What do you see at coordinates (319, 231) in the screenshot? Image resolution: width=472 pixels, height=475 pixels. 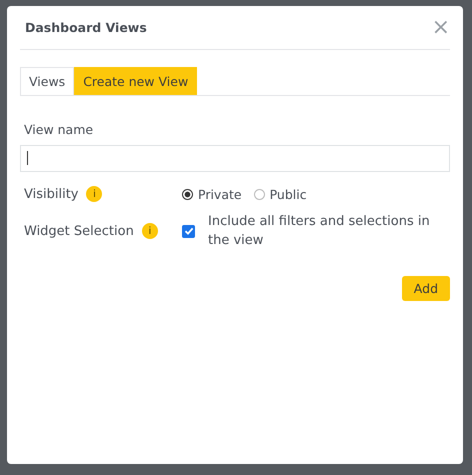 I see `checkbox-label: Include all filters and selections in the view` at bounding box center [319, 231].